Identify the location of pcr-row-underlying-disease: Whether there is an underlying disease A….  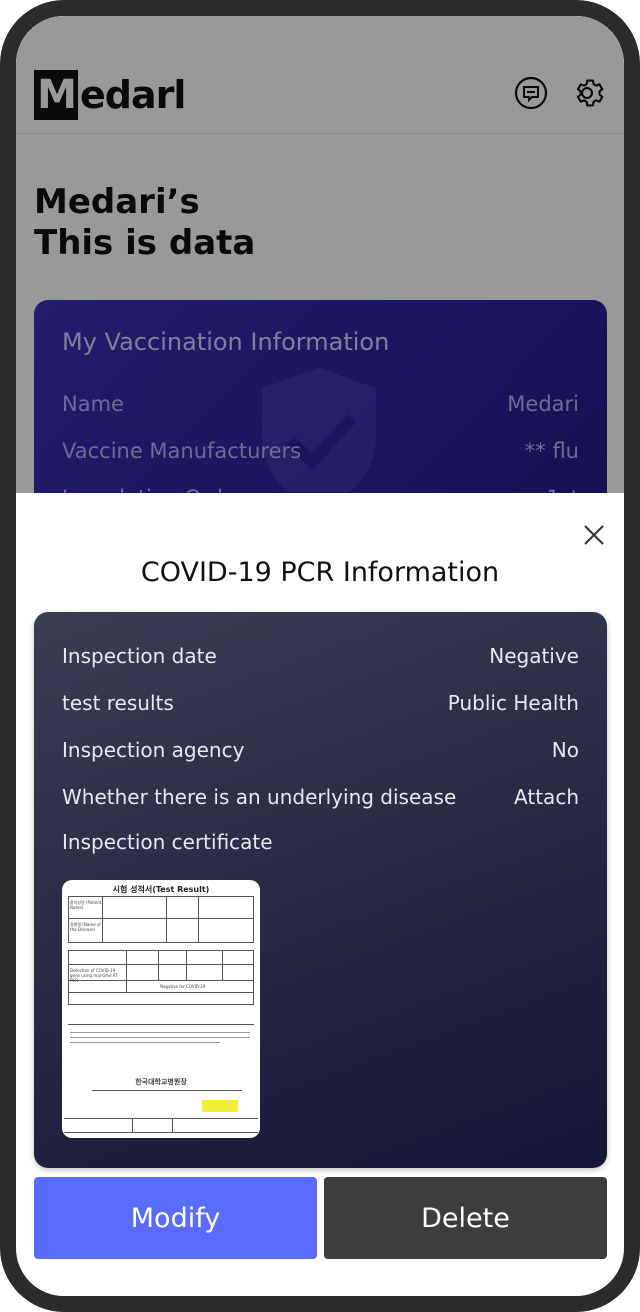
(320, 797).